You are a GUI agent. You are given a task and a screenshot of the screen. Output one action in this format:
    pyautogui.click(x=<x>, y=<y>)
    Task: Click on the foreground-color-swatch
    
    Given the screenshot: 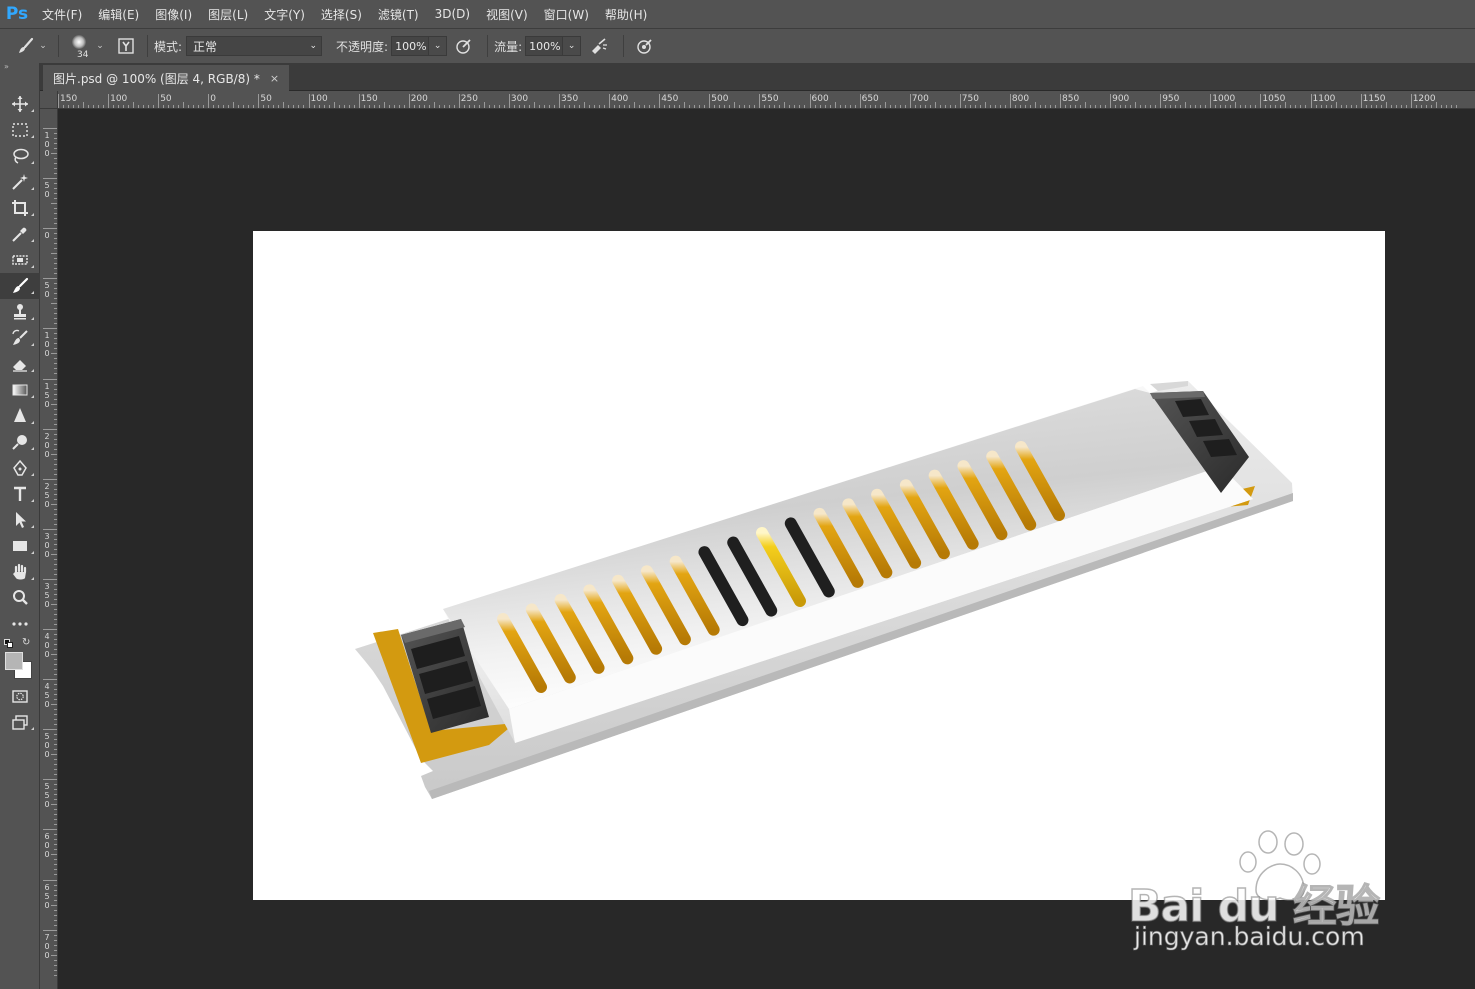 What is the action you would take?
    pyautogui.click(x=14, y=661)
    